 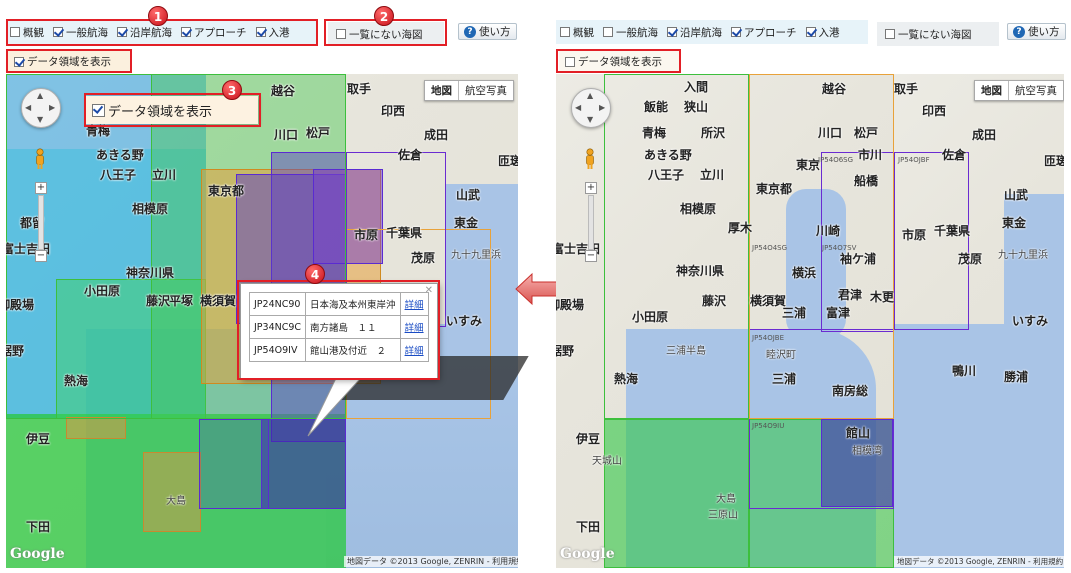 What do you see at coordinates (870, 155) in the screenshot?
I see `place-ichikawa: 市川` at bounding box center [870, 155].